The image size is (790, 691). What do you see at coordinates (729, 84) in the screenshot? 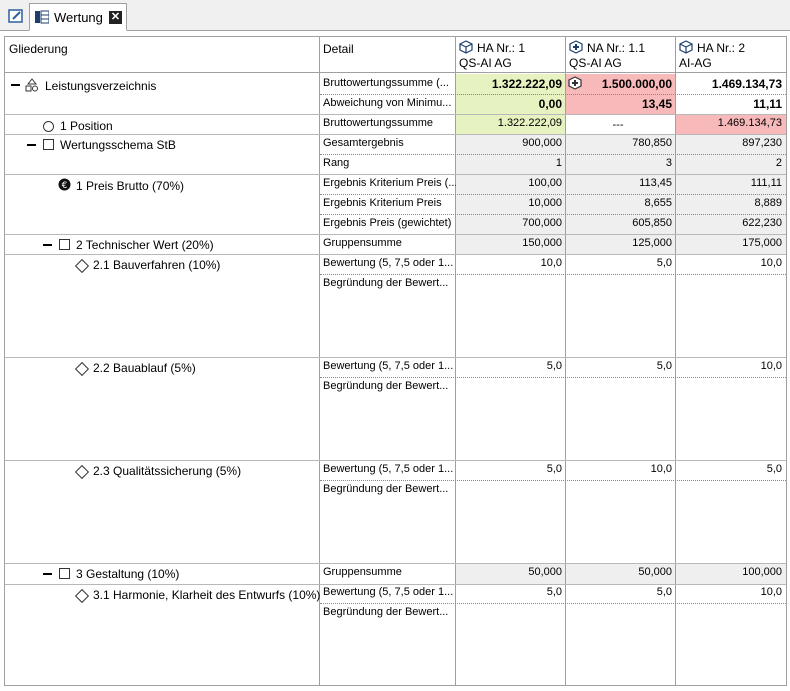
I see `value-cell-lv-bws: 1.469.134,73` at bounding box center [729, 84].